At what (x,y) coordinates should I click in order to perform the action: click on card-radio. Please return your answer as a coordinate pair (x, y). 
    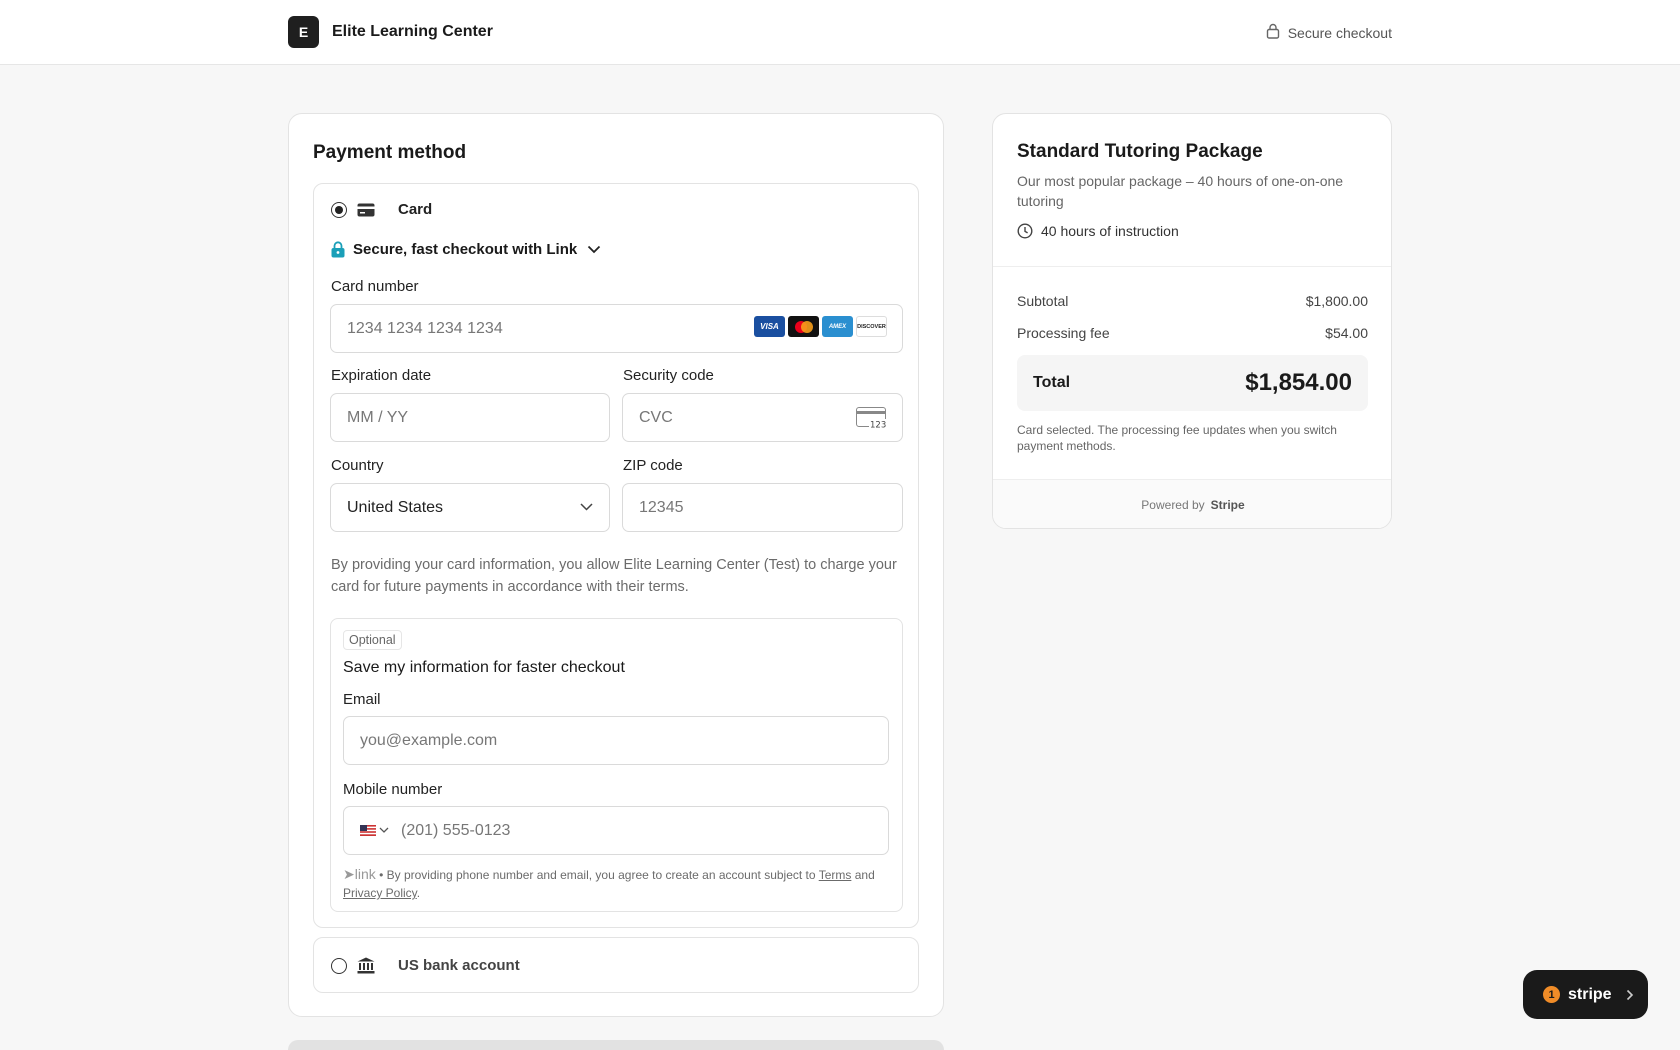
    Looking at the image, I should click on (339, 209).